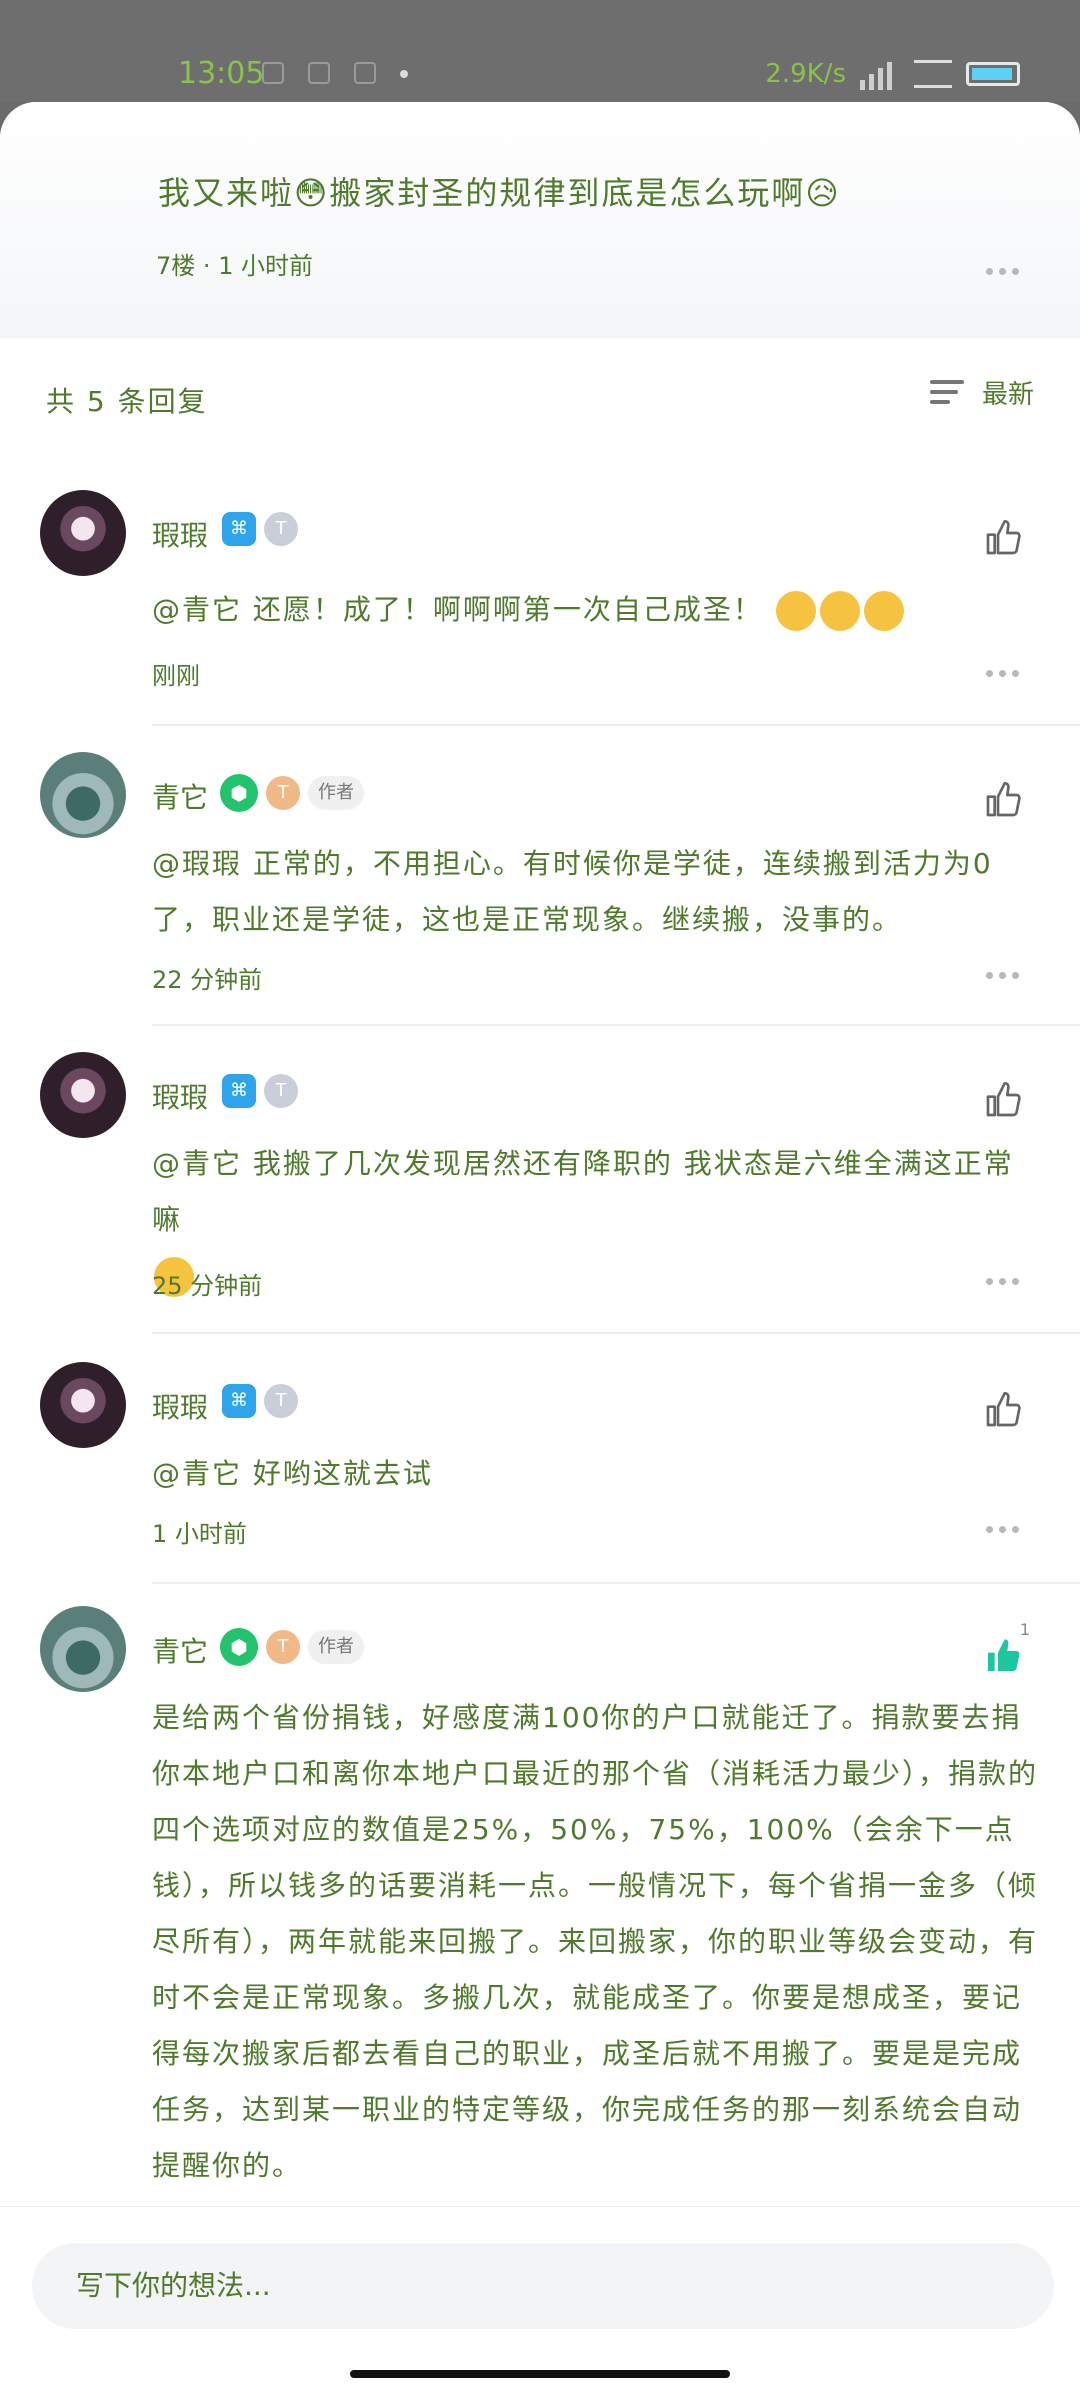  I want to click on reply-count: 共 5 条回复, so click(127, 401).